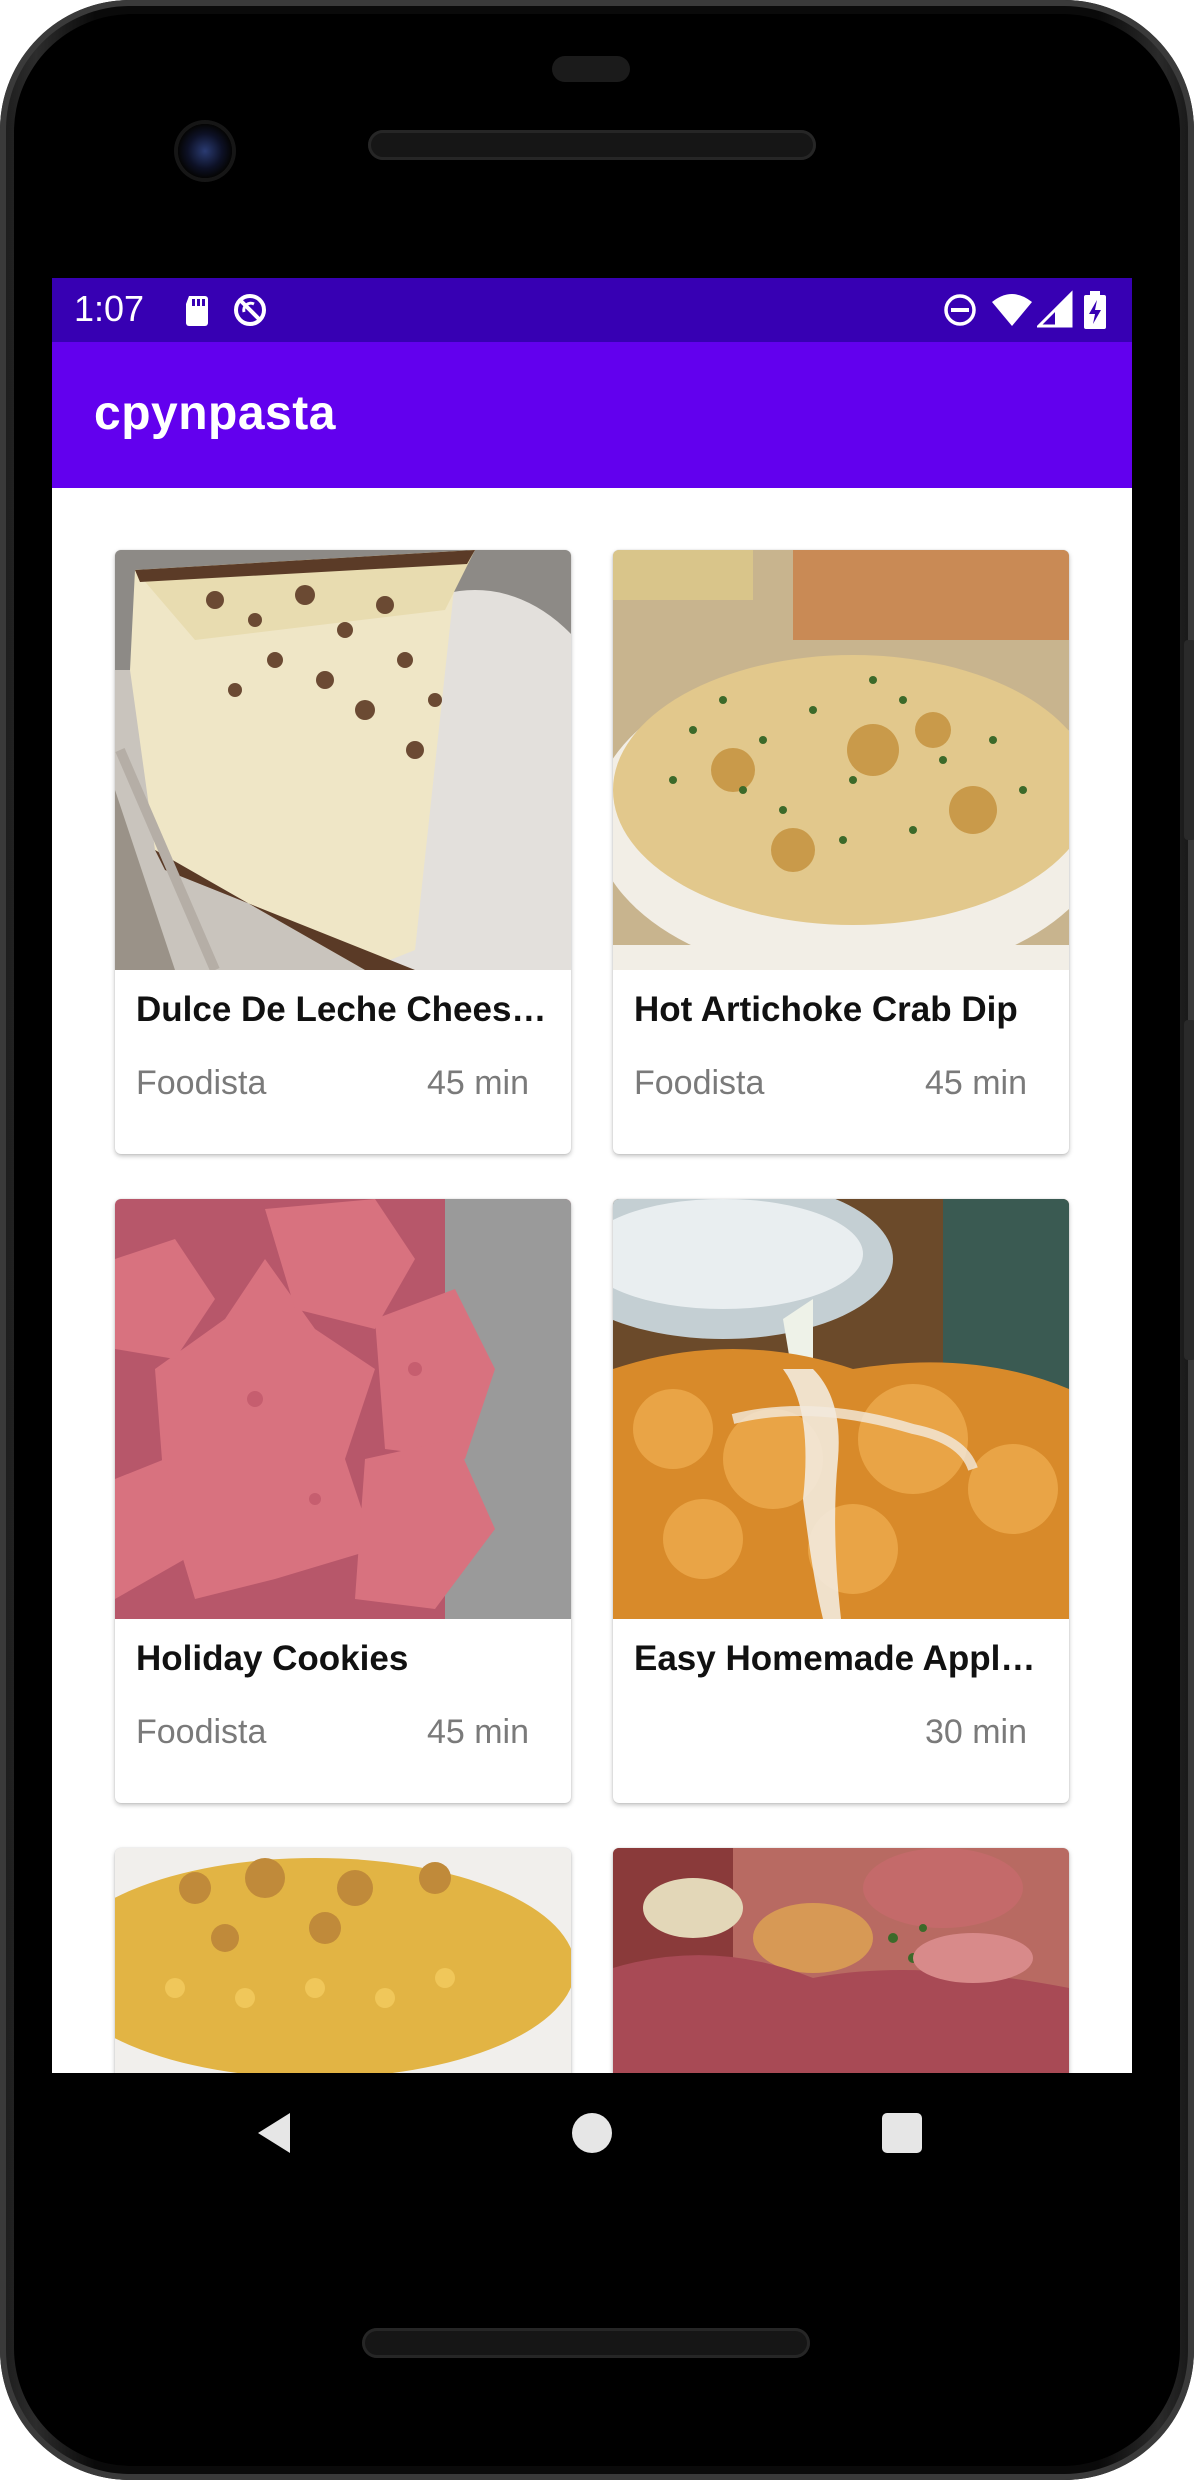 The width and height of the screenshot is (1194, 2480). I want to click on battery-charging-icon, so click(1095, 310).